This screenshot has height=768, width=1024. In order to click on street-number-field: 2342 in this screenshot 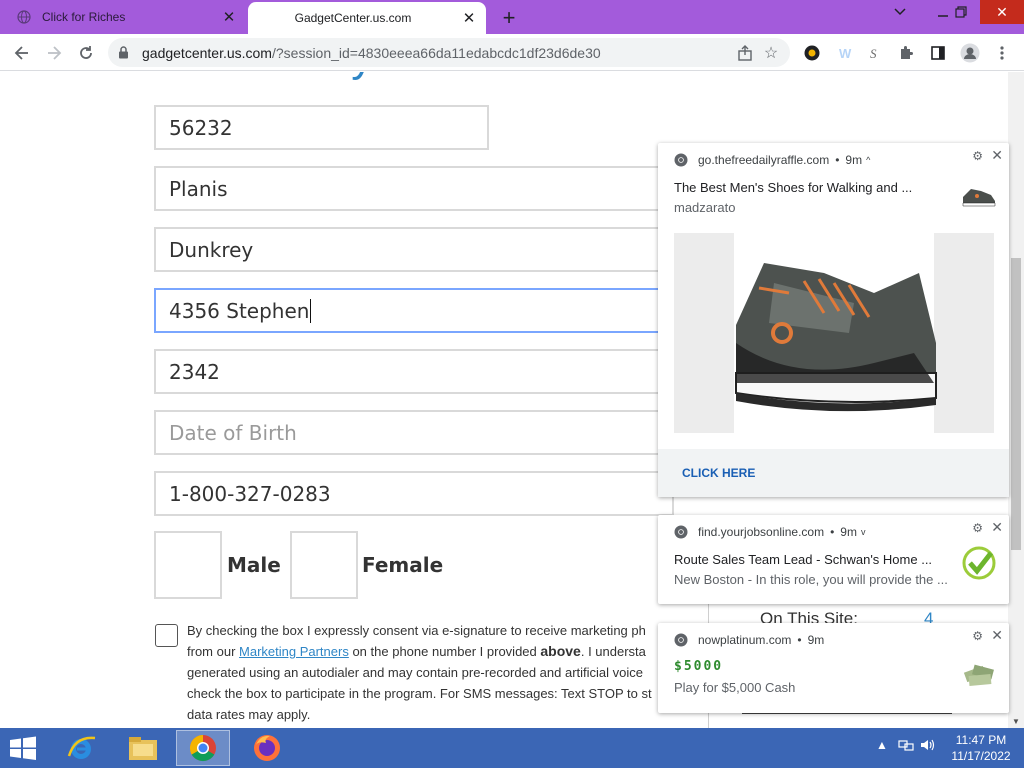, I will do `click(414, 371)`.